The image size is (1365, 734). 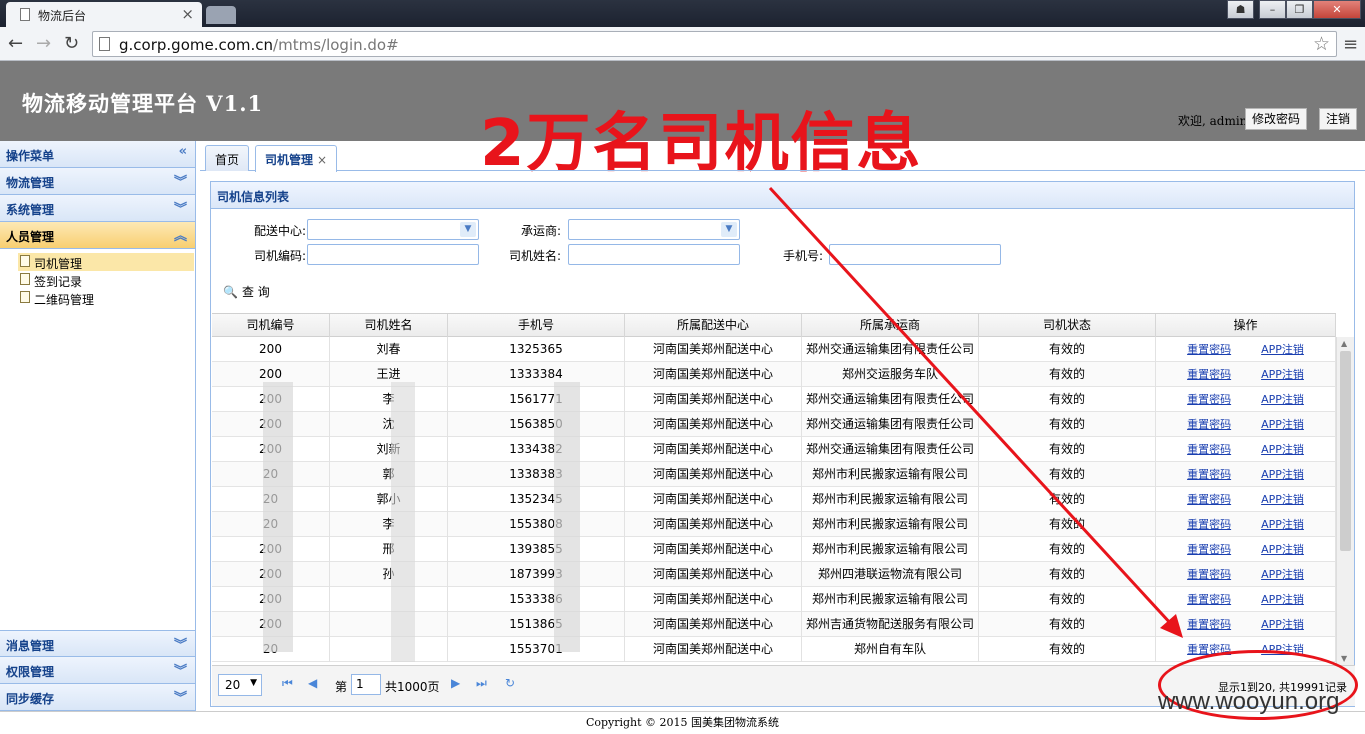 What do you see at coordinates (106, 298) in the screenshot?
I see `sidebar-item-qrcode-management: 二维码管理` at bounding box center [106, 298].